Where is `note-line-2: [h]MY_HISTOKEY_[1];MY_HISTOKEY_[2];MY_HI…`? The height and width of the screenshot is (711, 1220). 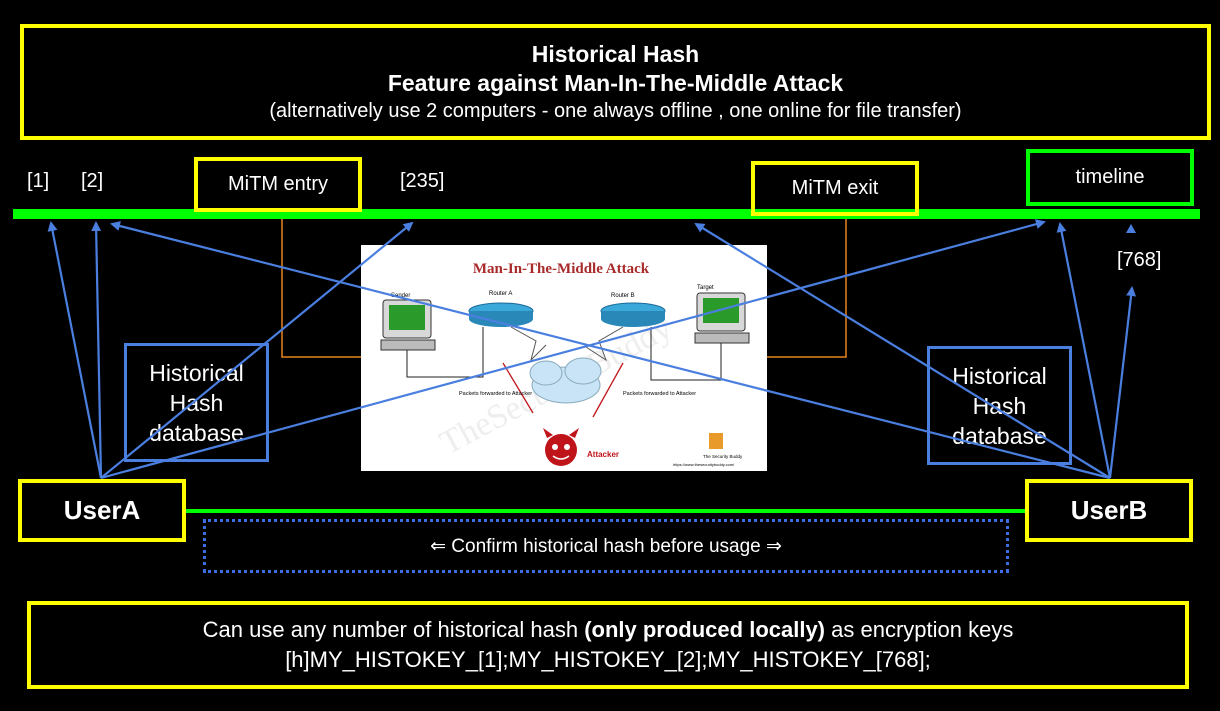 note-line-2: [h]MY_HISTOKEY_[1];MY_HISTOKEY_[2];MY_HI… is located at coordinates (608, 659).